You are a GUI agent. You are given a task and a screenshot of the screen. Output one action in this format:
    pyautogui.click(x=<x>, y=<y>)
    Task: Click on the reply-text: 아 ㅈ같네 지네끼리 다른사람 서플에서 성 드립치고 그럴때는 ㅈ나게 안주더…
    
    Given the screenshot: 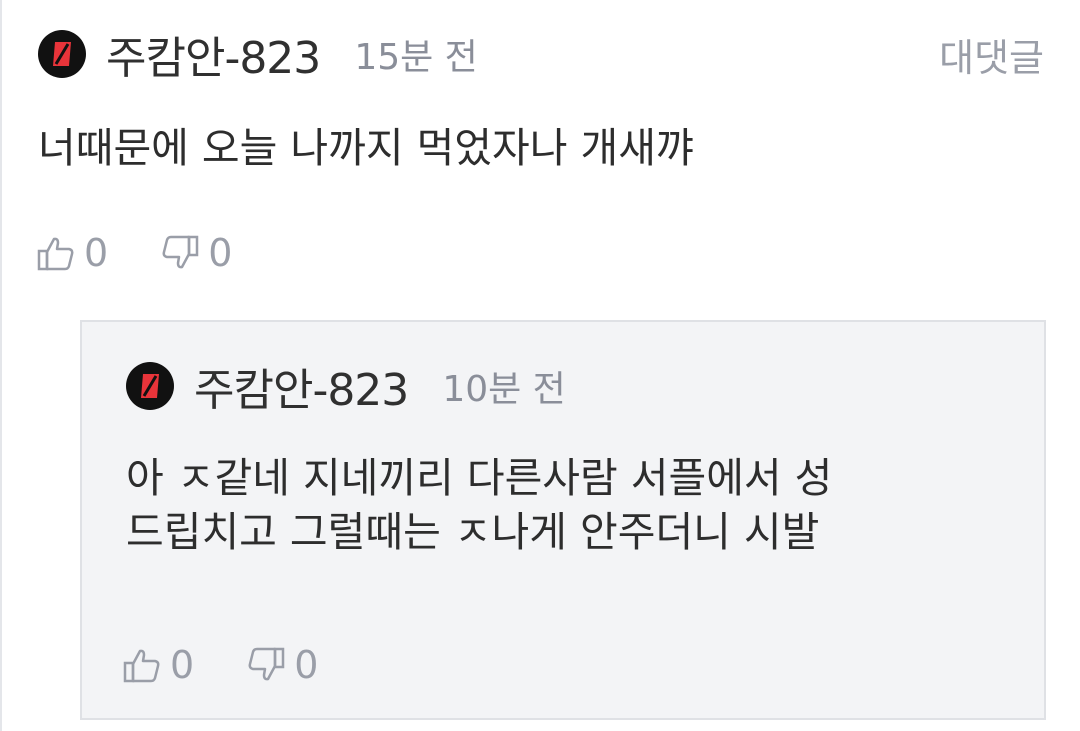 What is the action you would take?
    pyautogui.click(x=570, y=505)
    